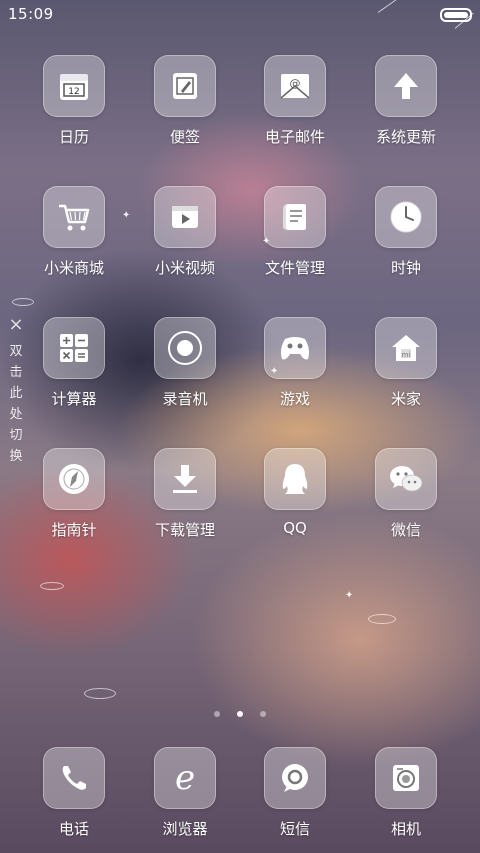  I want to click on browser-icon: e, so click(185, 778).